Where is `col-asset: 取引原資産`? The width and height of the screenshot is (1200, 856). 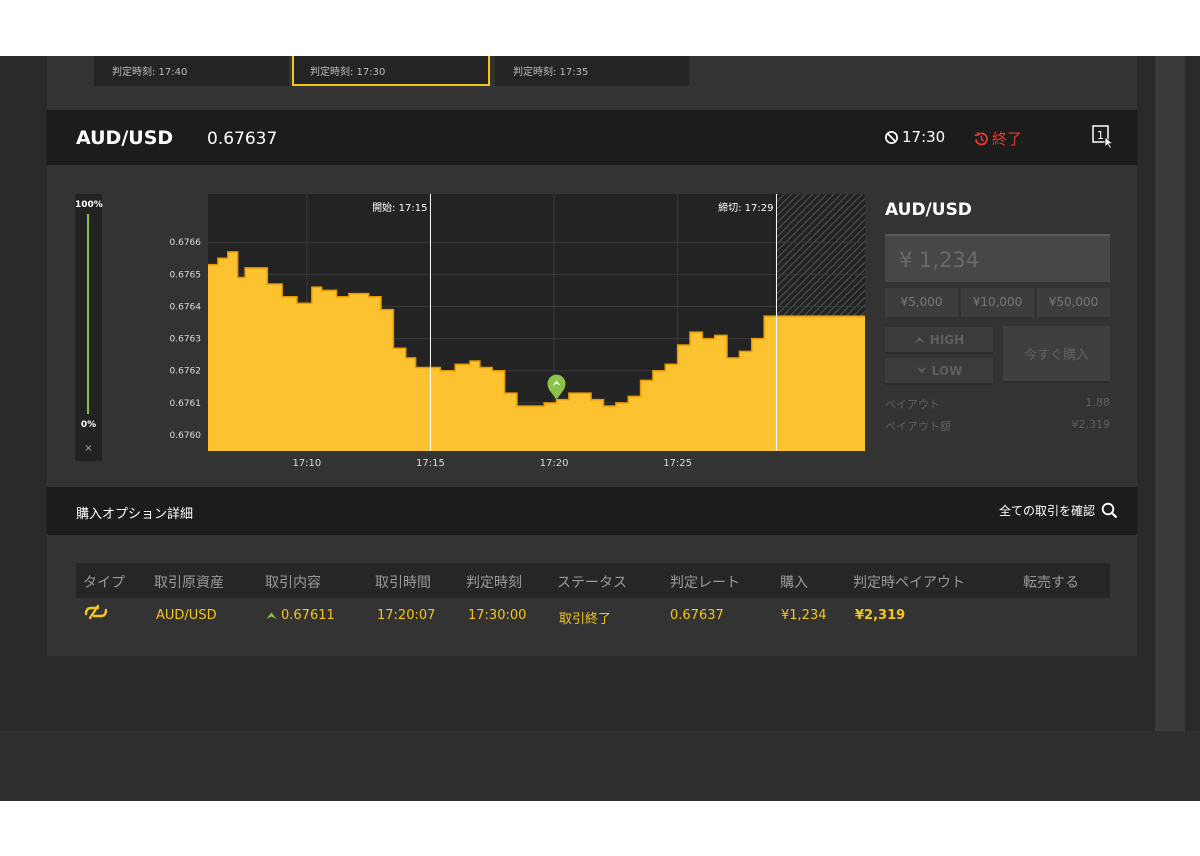 col-asset: 取引原資産 is located at coordinates (189, 583).